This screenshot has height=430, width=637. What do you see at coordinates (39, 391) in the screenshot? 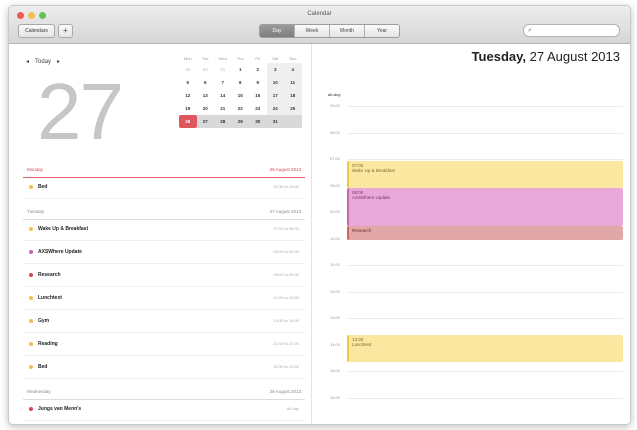
I see `day-section-weekday: Wednesday` at bounding box center [39, 391].